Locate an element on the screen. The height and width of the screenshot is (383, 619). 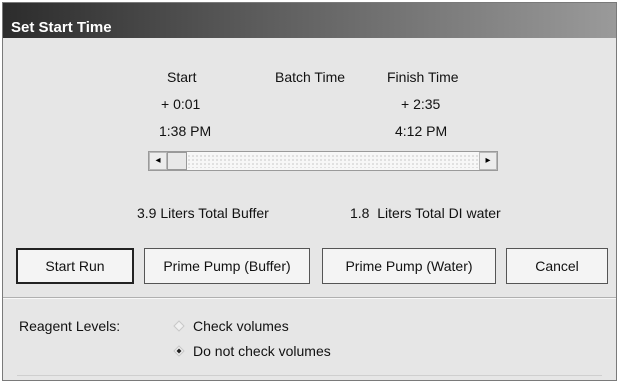
section-divider is located at coordinates (309, 298).